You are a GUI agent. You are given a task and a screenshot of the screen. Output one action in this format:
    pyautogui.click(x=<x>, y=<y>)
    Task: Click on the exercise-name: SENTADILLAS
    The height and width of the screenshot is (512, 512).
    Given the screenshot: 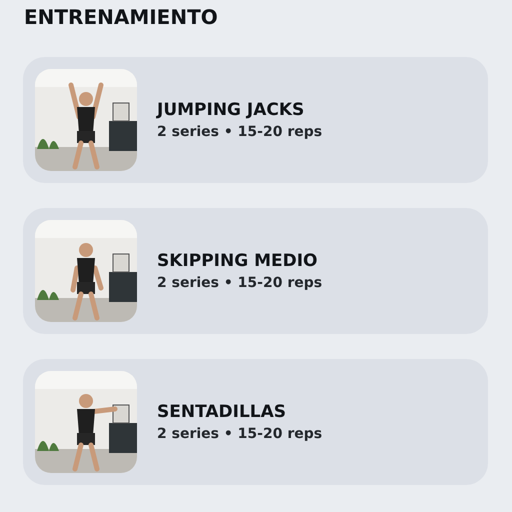 What is the action you would take?
    pyautogui.click(x=221, y=412)
    